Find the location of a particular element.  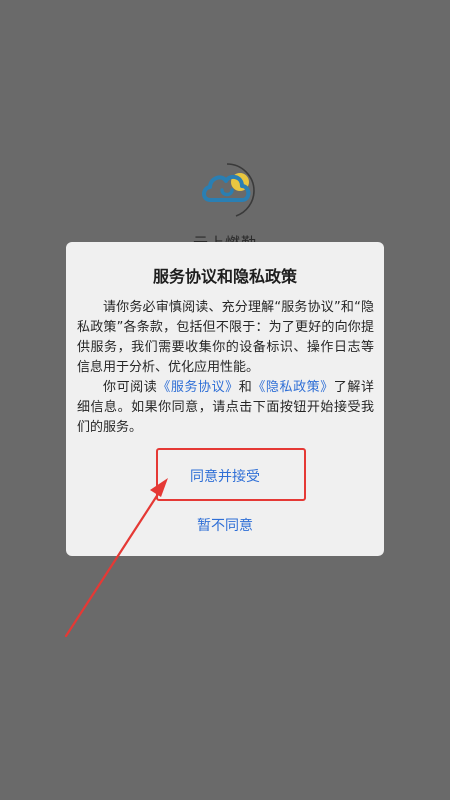

annotation-highlight-box is located at coordinates (231, 474).